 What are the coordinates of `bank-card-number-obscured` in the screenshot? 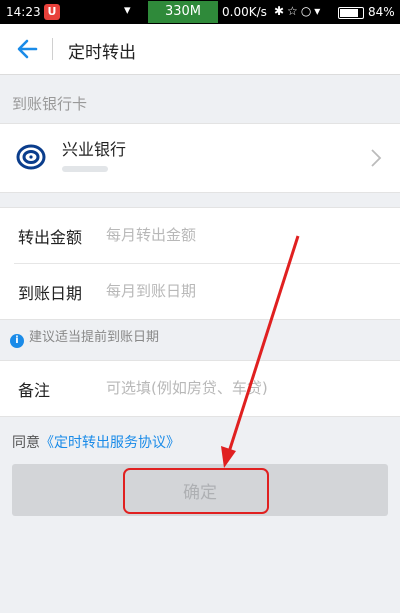 It's located at (85, 169).